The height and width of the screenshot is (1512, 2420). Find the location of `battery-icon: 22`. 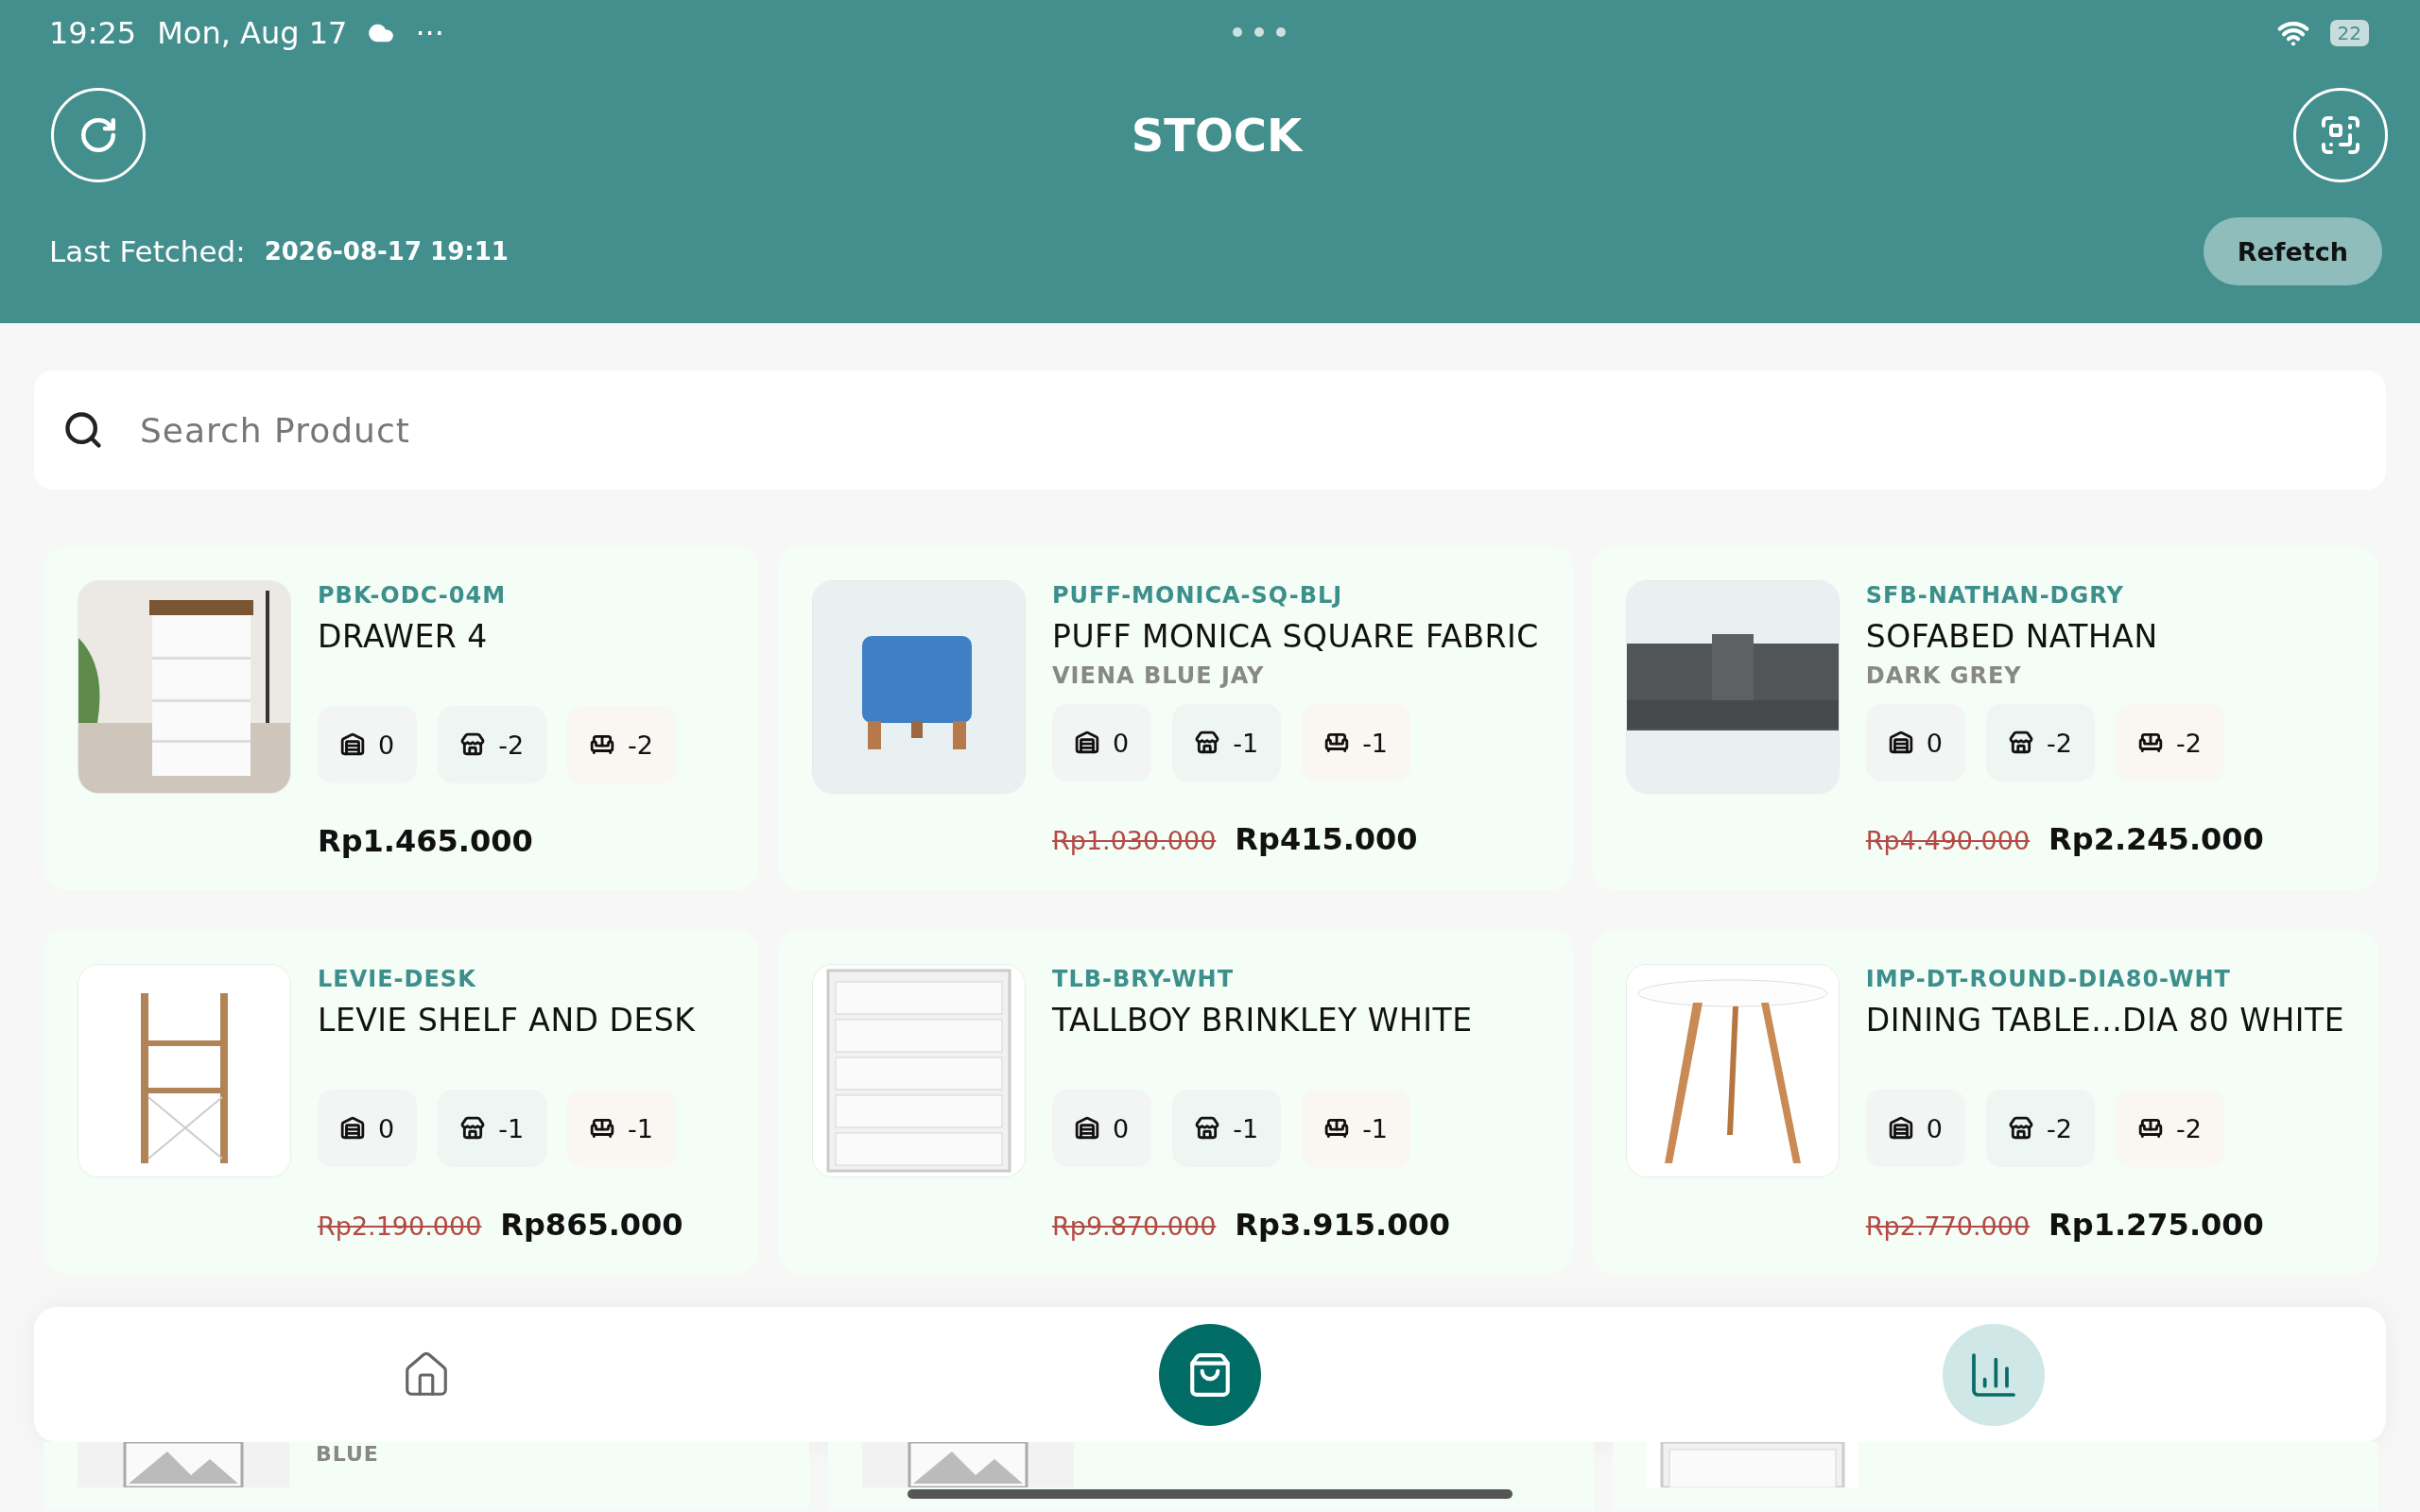

battery-icon: 22 is located at coordinates (2349, 33).